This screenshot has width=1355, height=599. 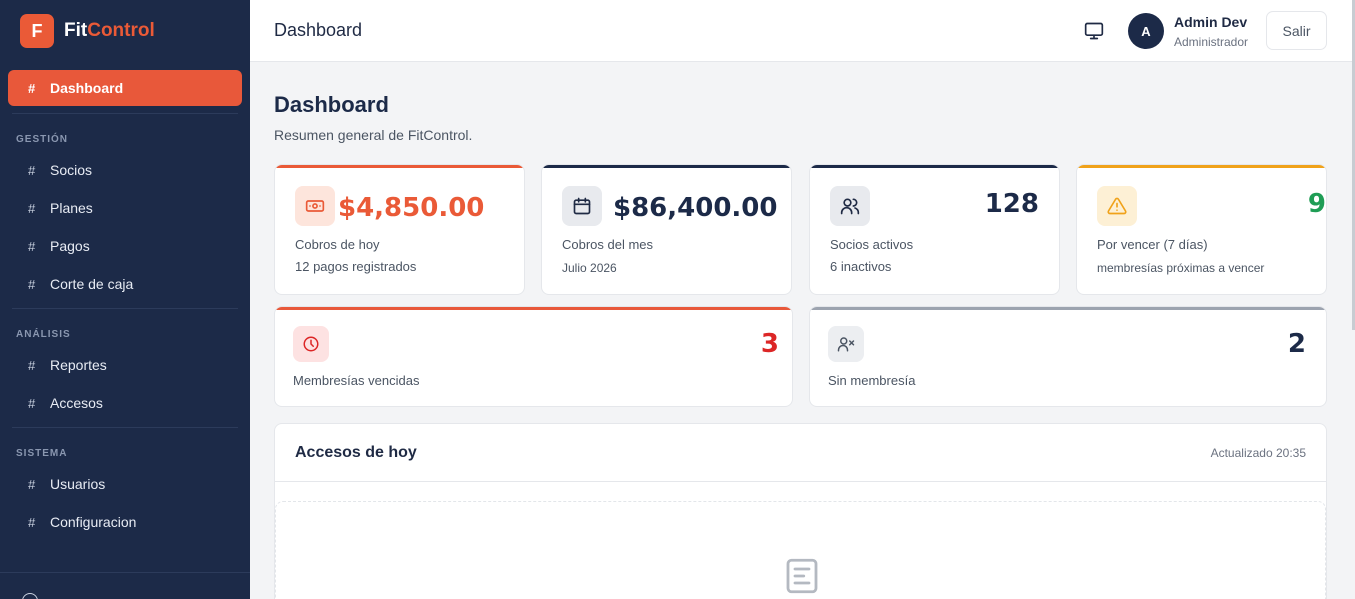 I want to click on sidebar-item-corte-de-caja: # Corte de caja, so click(x=125, y=284).